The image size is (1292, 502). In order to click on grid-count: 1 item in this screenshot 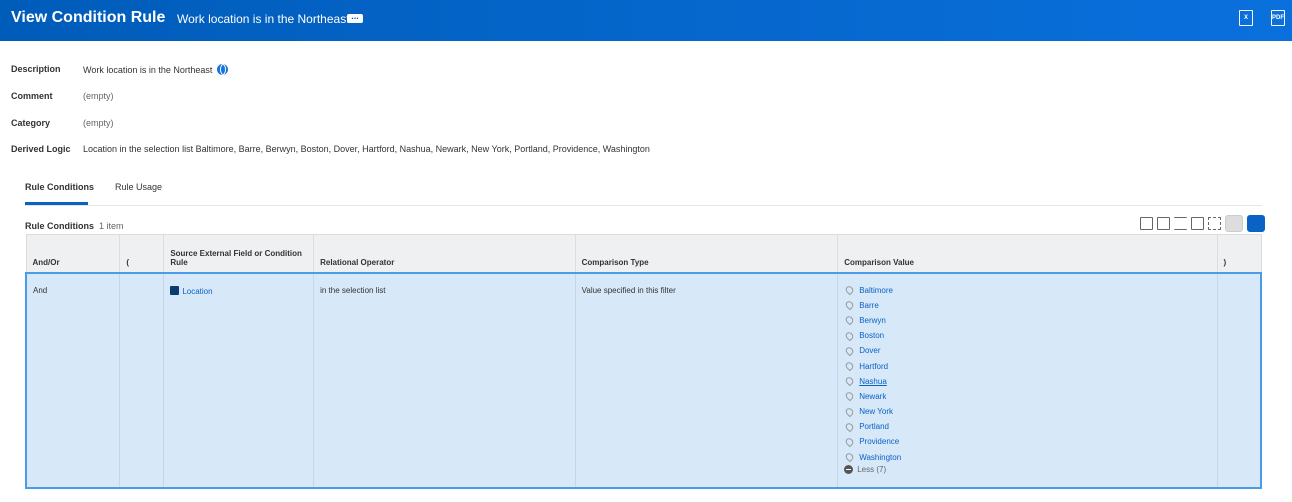, I will do `click(111, 226)`.